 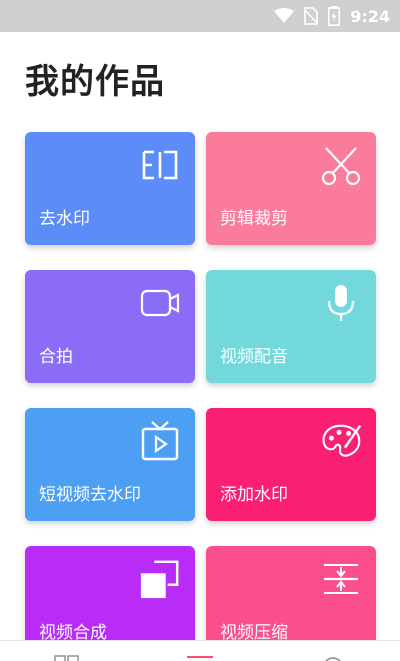 What do you see at coordinates (284, 16) in the screenshot?
I see `wifi-icon` at bounding box center [284, 16].